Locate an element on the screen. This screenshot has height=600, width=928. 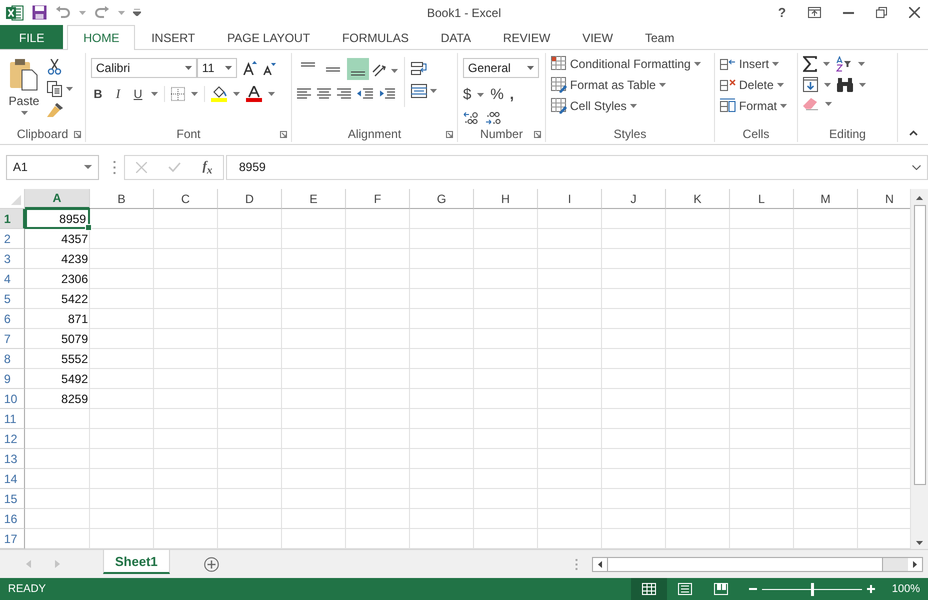
ribbon-tab: DATA is located at coordinates (455, 37).